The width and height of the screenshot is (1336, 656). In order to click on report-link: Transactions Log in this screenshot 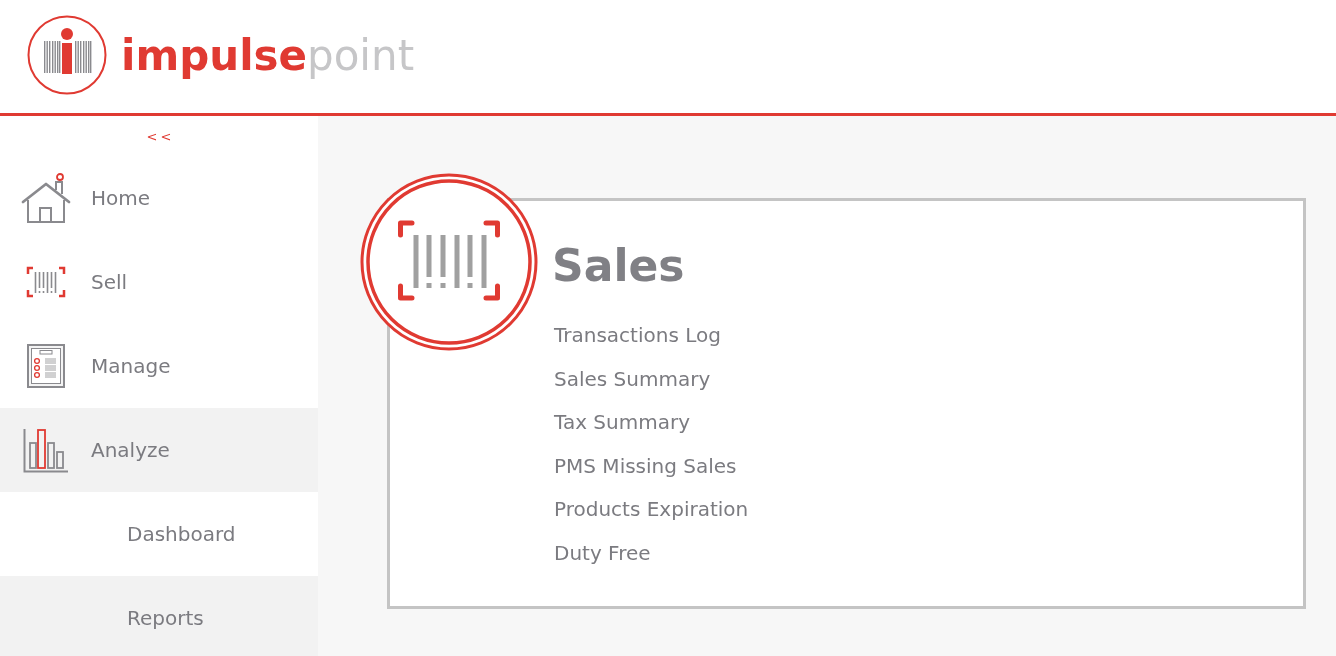, I will do `click(637, 336)`.